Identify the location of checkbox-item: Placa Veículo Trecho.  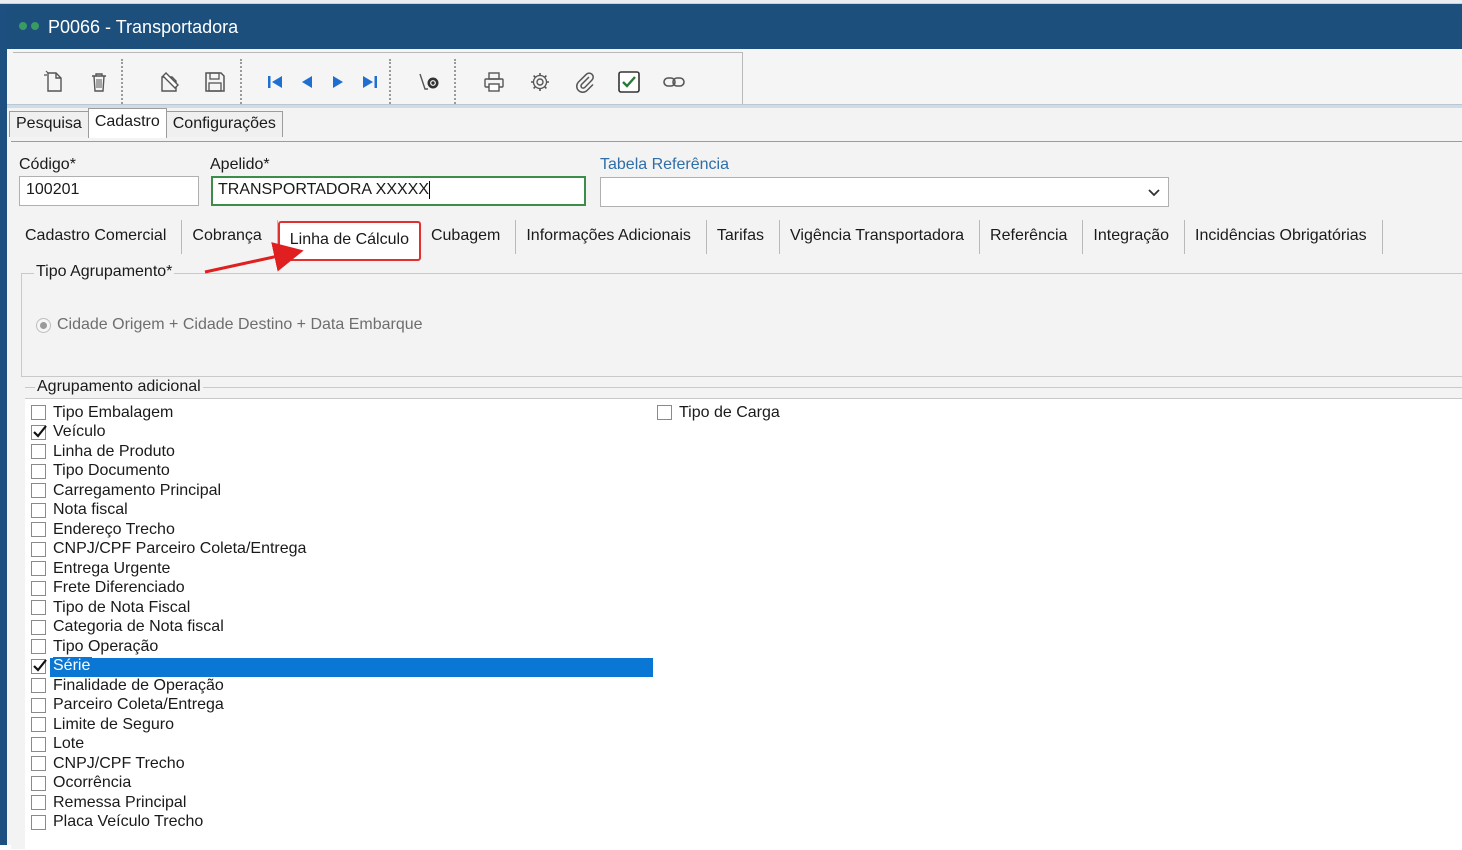
(117, 823).